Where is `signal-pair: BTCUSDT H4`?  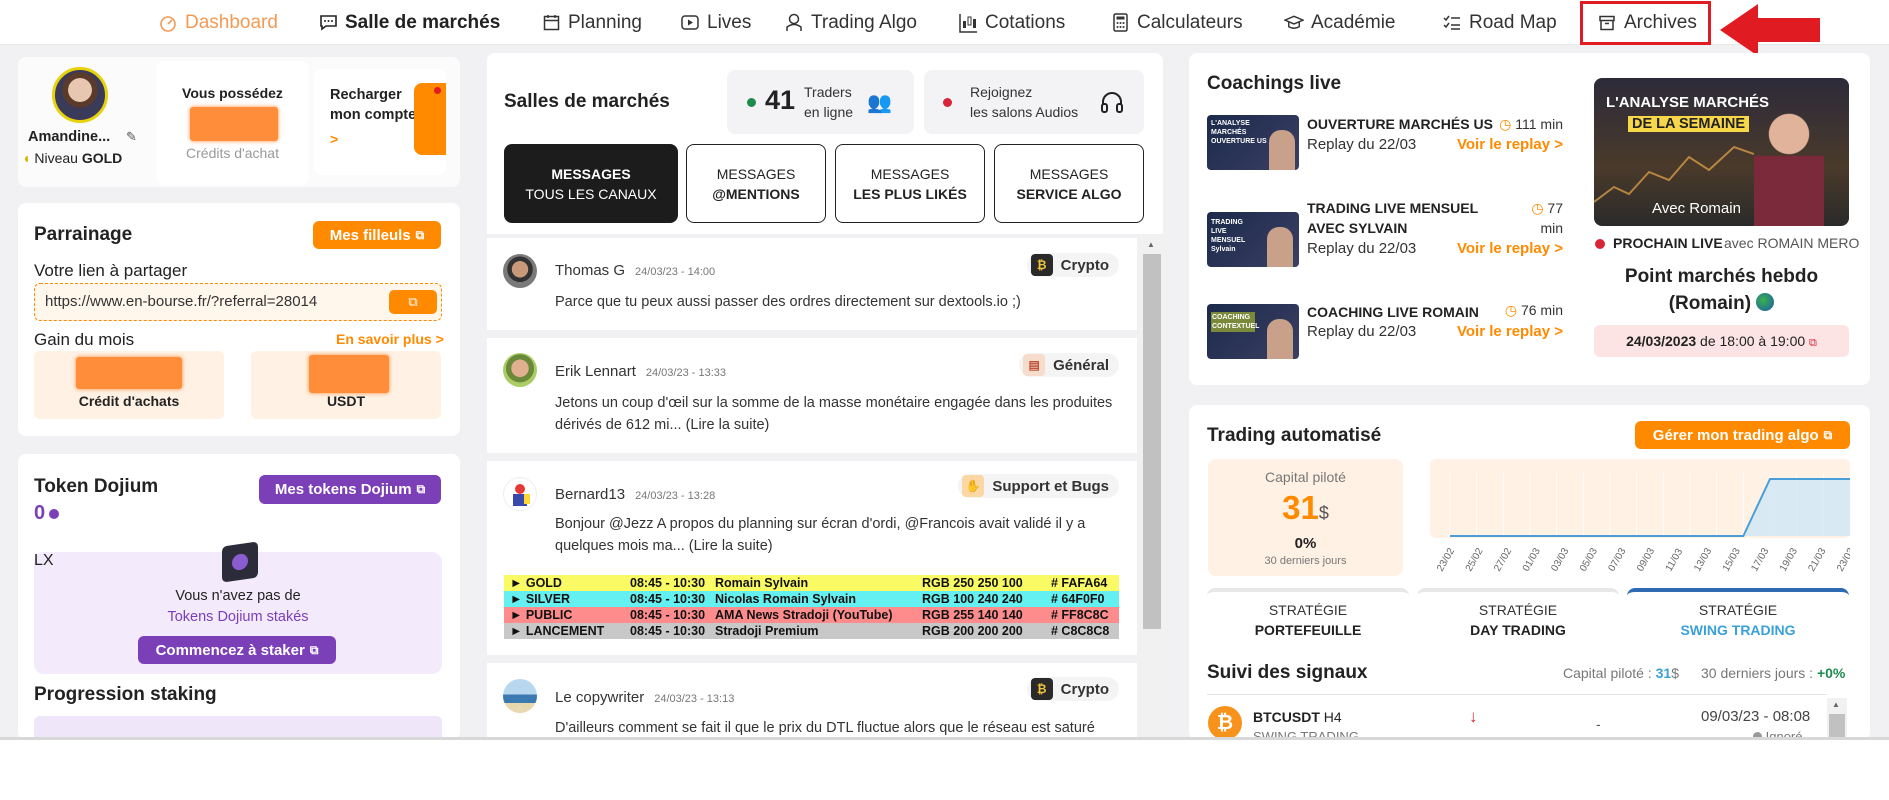
signal-pair: BTCUSDT H4 is located at coordinates (1297, 717).